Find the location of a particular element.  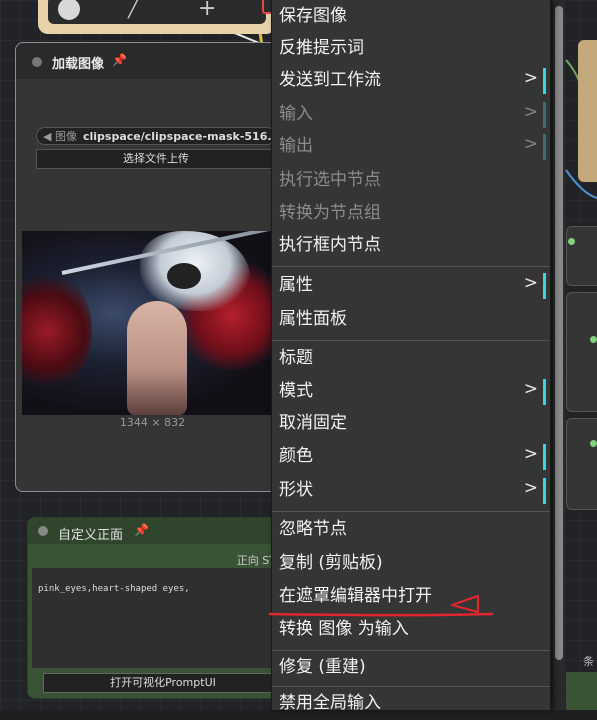

menu-item-outputs: 输出 > is located at coordinates (411, 147).